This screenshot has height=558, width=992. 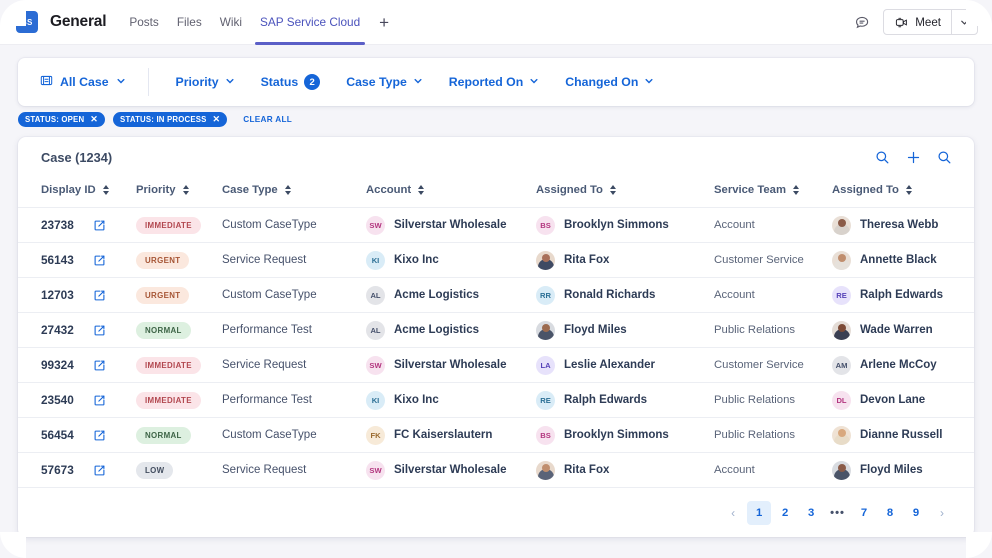 What do you see at coordinates (616, 435) in the screenshot?
I see `assignee-name: Brooklyn Simmons` at bounding box center [616, 435].